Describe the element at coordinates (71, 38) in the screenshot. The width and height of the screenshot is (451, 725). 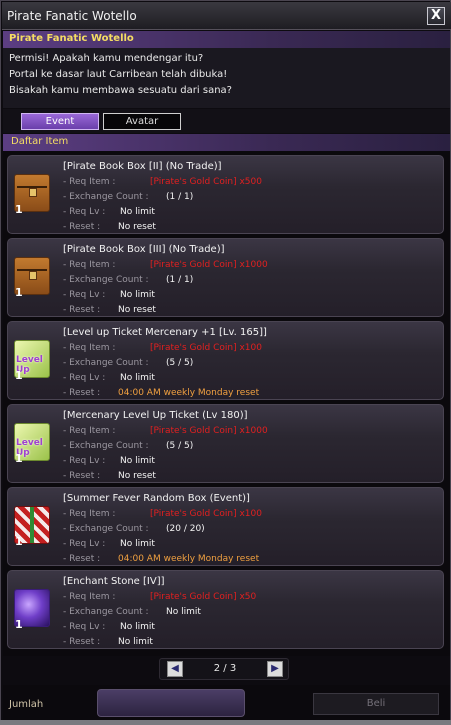
I see `npc-name: Pirate Fanatic Wotello` at that location.